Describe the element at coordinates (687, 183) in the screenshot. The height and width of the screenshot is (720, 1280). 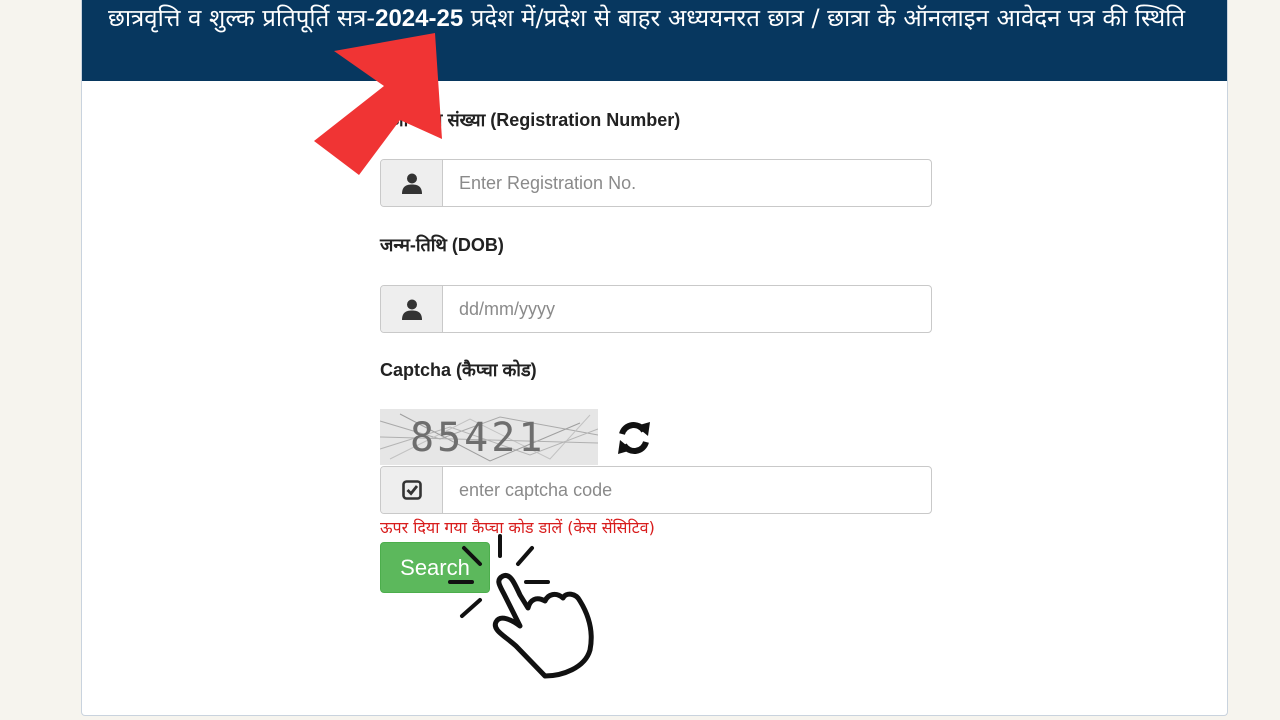
I see `registration-input` at that location.